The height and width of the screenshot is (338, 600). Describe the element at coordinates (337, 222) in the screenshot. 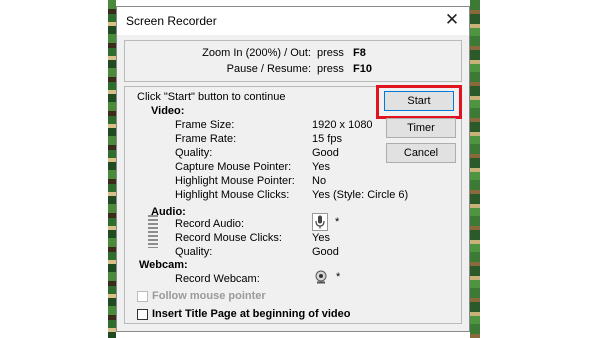

I see `audio-value: *` at that location.